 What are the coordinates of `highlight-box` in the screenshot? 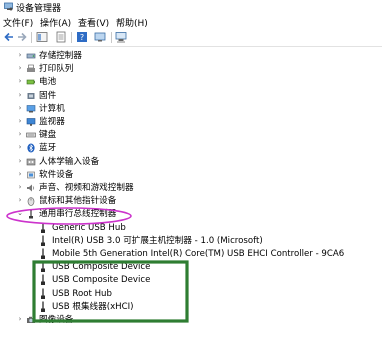 It's located at (110, 291).